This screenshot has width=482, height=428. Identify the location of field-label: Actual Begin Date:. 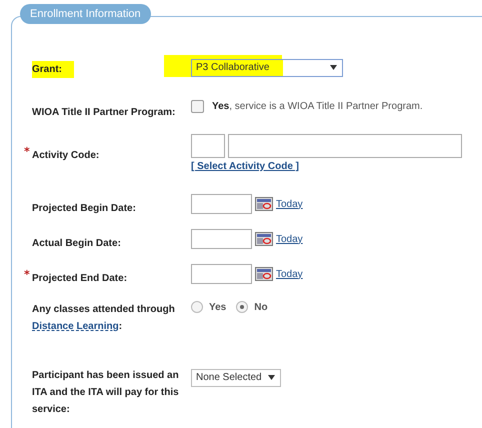
(76, 244).